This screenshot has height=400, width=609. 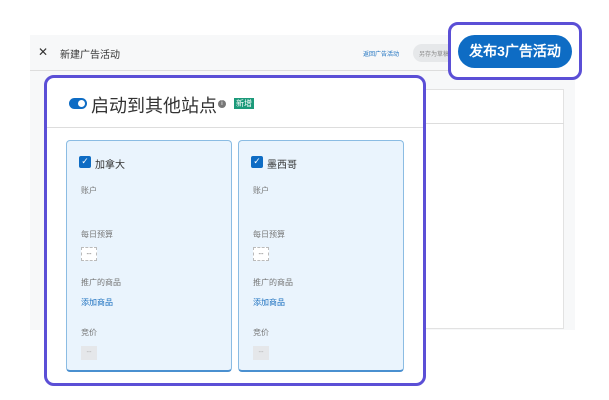 I want to click on panel-title: 启动到其他站点, so click(x=154, y=106).